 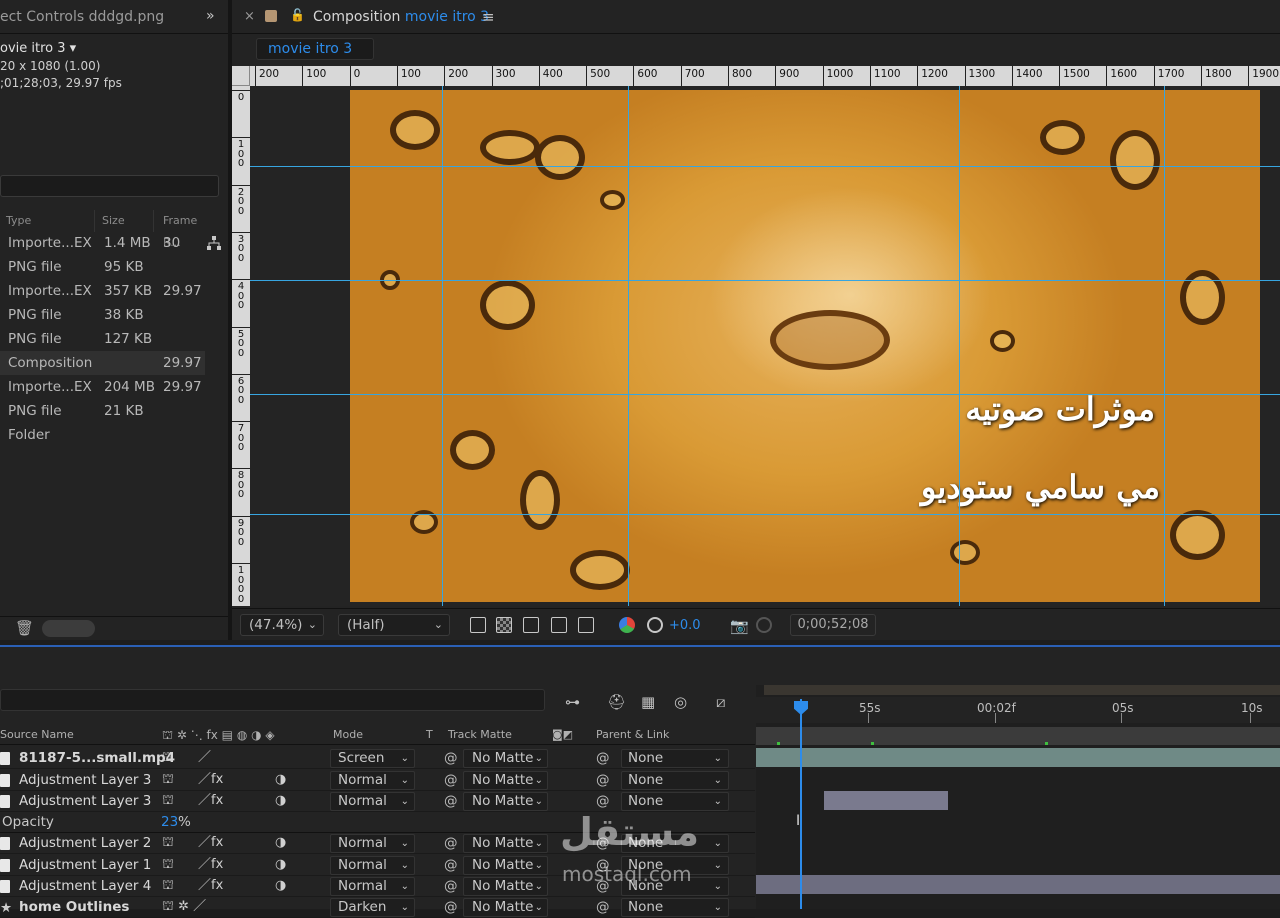 I want to click on panel-overflow-icon: », so click(x=210, y=16).